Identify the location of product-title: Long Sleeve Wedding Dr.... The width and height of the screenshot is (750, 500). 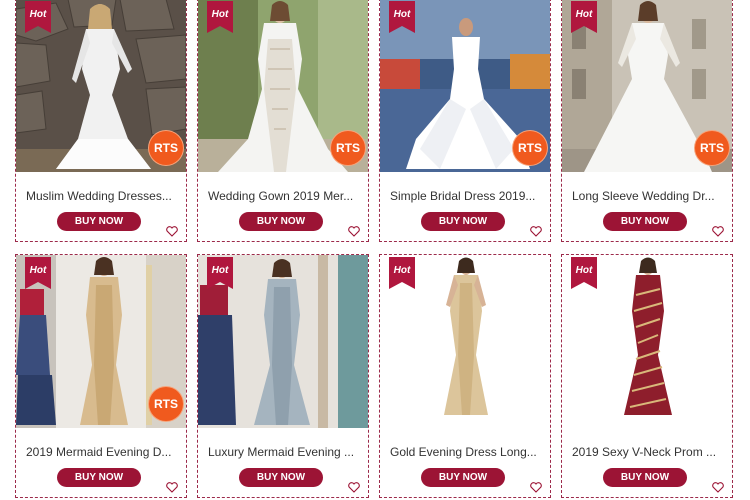
(647, 196).